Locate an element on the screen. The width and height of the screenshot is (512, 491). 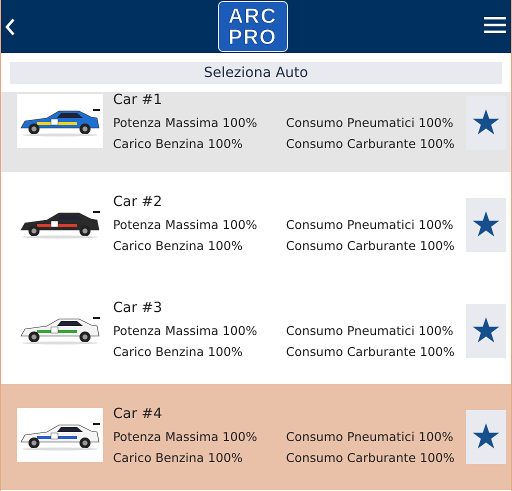
menu-icon is located at coordinates (495, 25).